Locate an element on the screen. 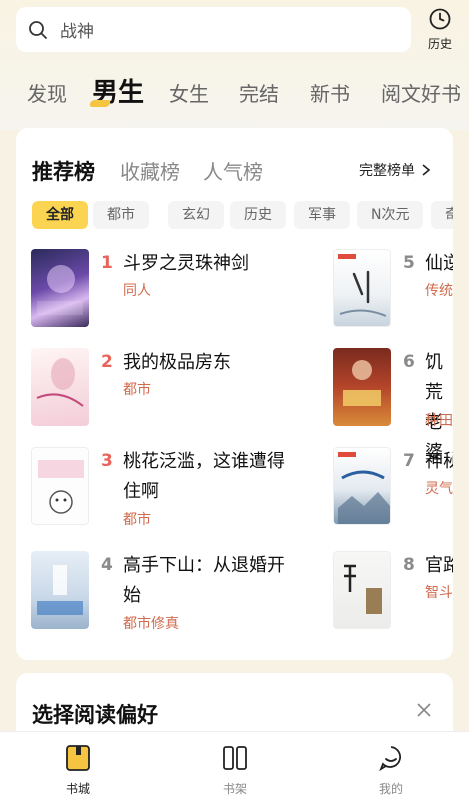 The width and height of the screenshot is (469, 804). channel-tabs: 发现 男生 女生 完结 新书 阅文好书 is located at coordinates (234, 91).